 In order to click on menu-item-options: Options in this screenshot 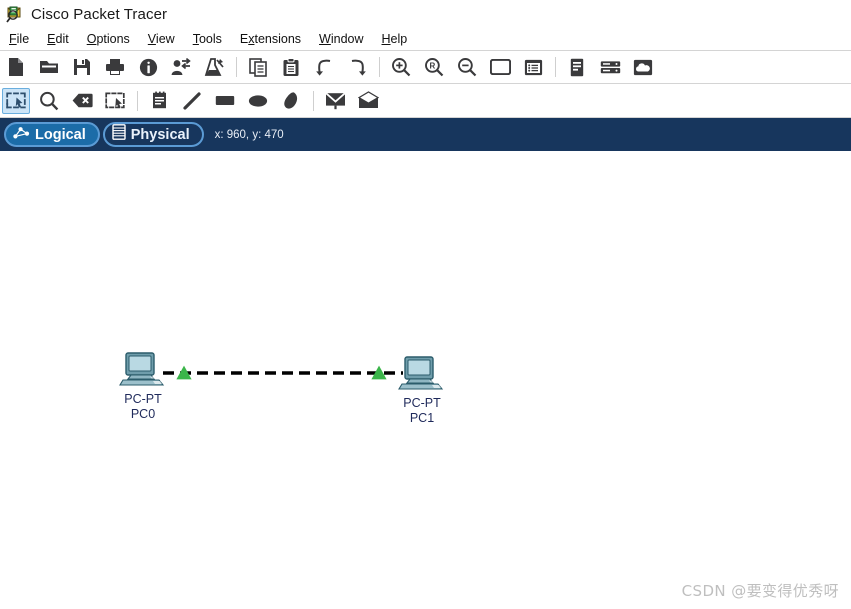, I will do `click(108, 39)`.